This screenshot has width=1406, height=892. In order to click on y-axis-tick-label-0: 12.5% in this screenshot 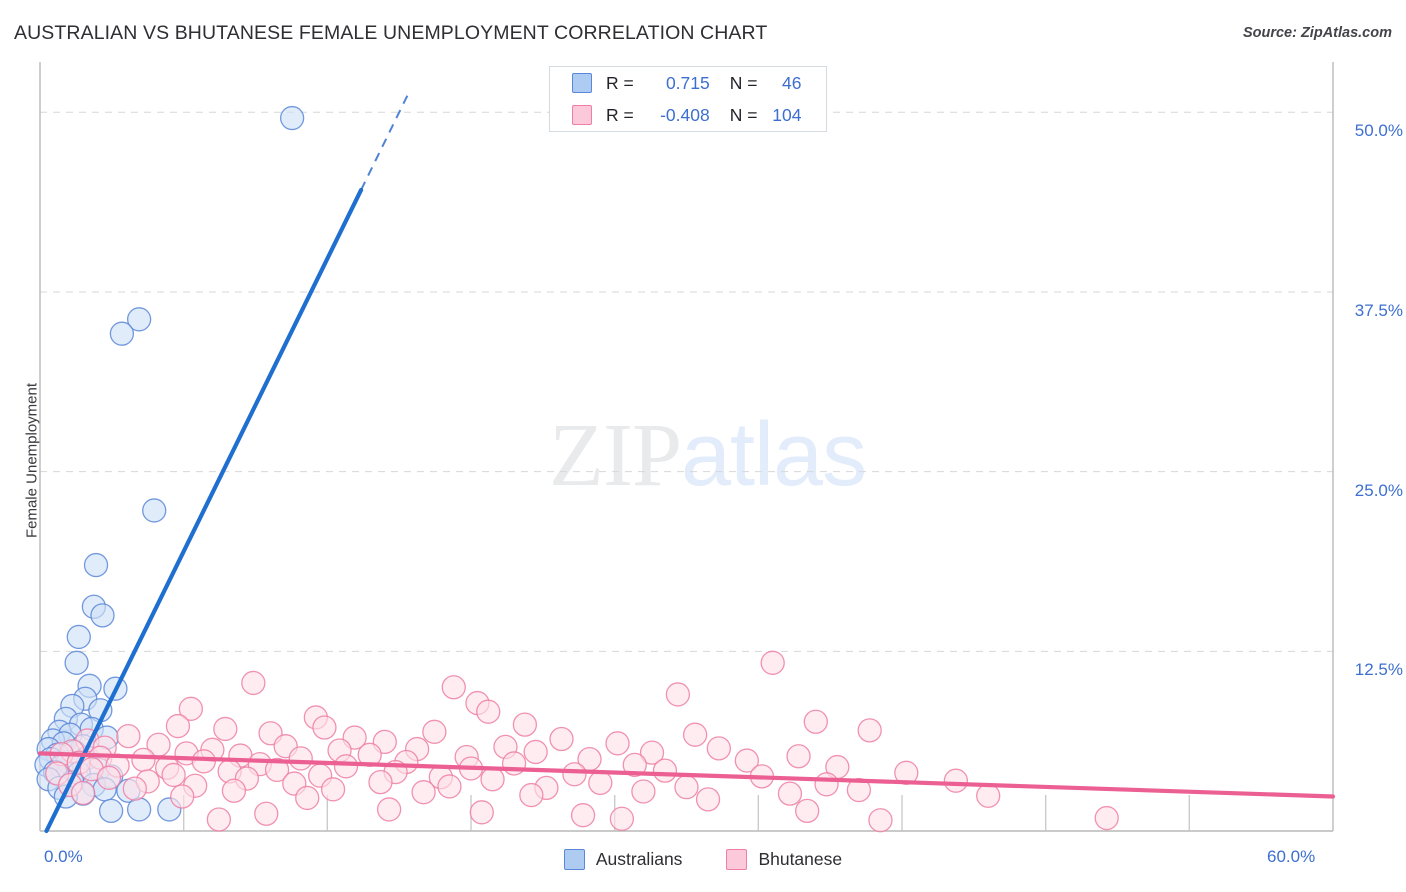, I will do `click(1378, 670)`.